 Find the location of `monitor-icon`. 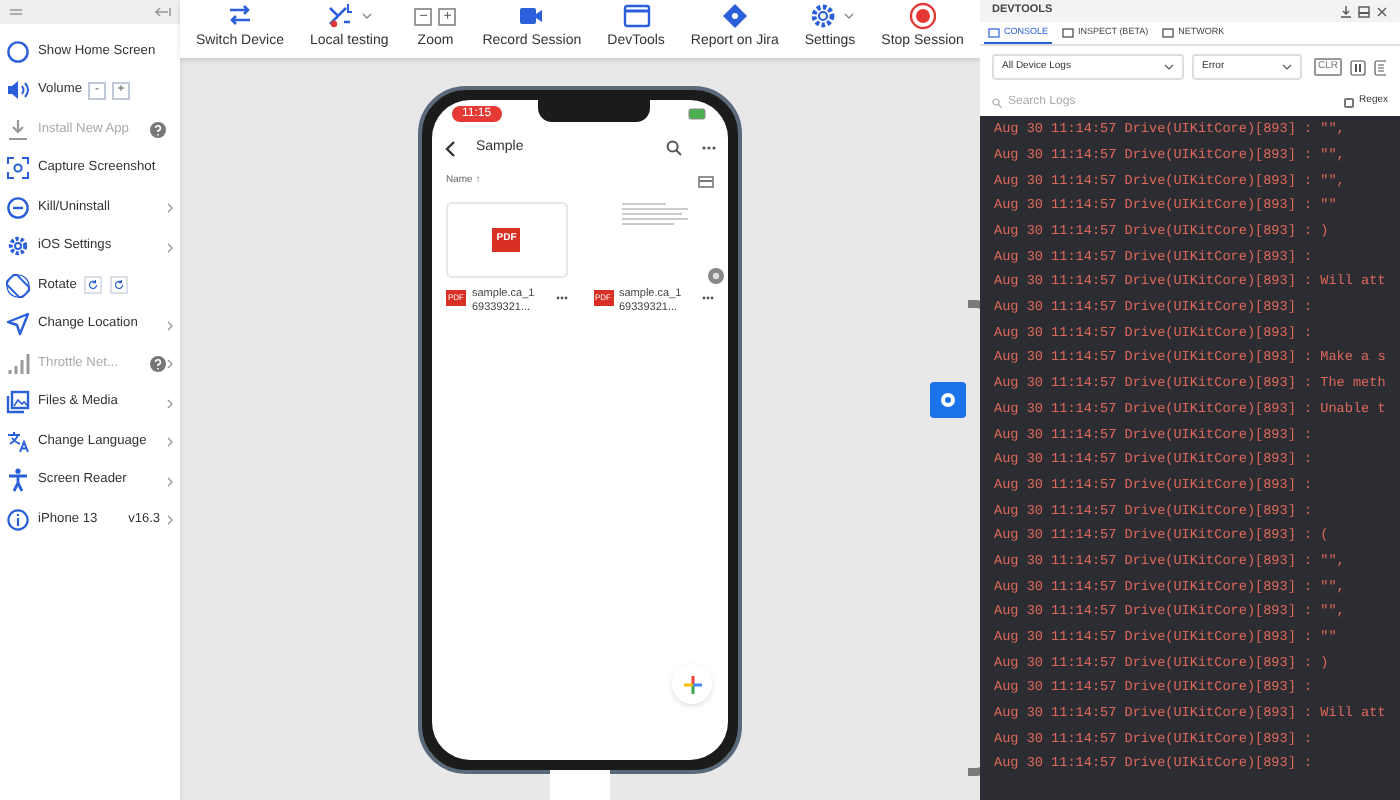

monitor-icon is located at coordinates (1068, 33).